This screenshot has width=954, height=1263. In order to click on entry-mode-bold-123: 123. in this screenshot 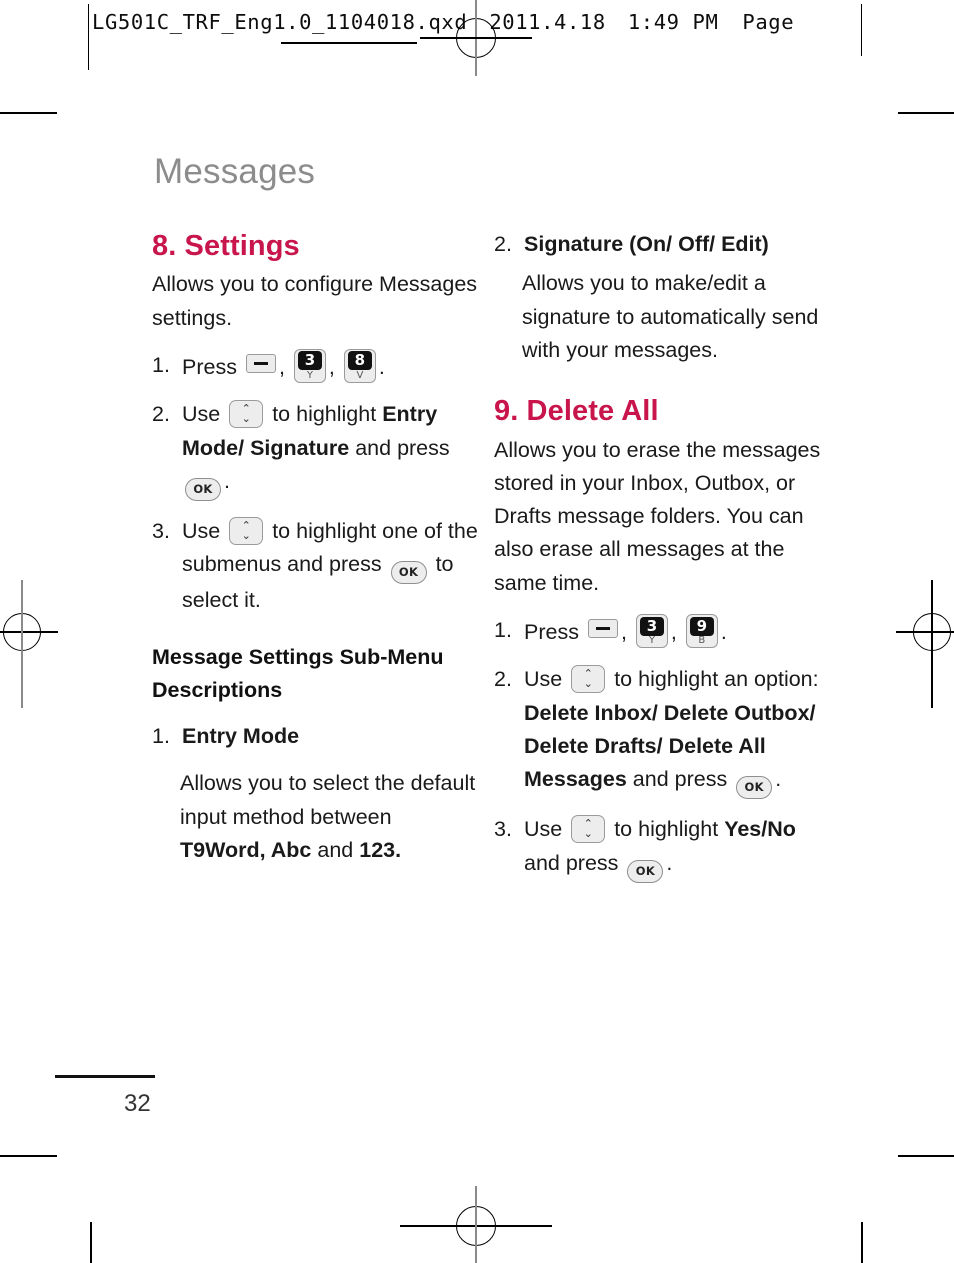, I will do `click(380, 849)`.